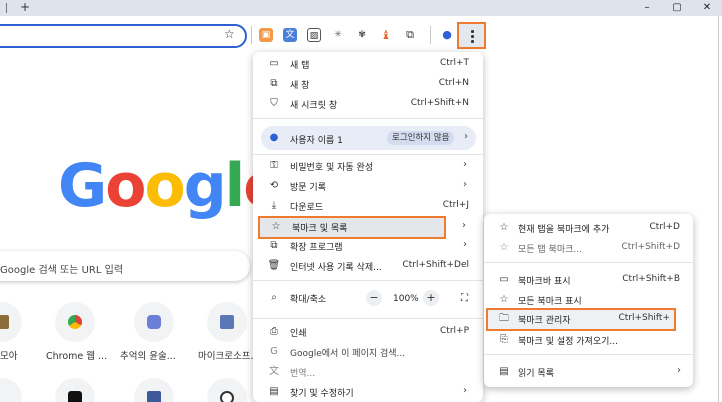  What do you see at coordinates (62, 270) in the screenshot?
I see `search-placeholder: Google 검색 또는 URL 입력` at bounding box center [62, 270].